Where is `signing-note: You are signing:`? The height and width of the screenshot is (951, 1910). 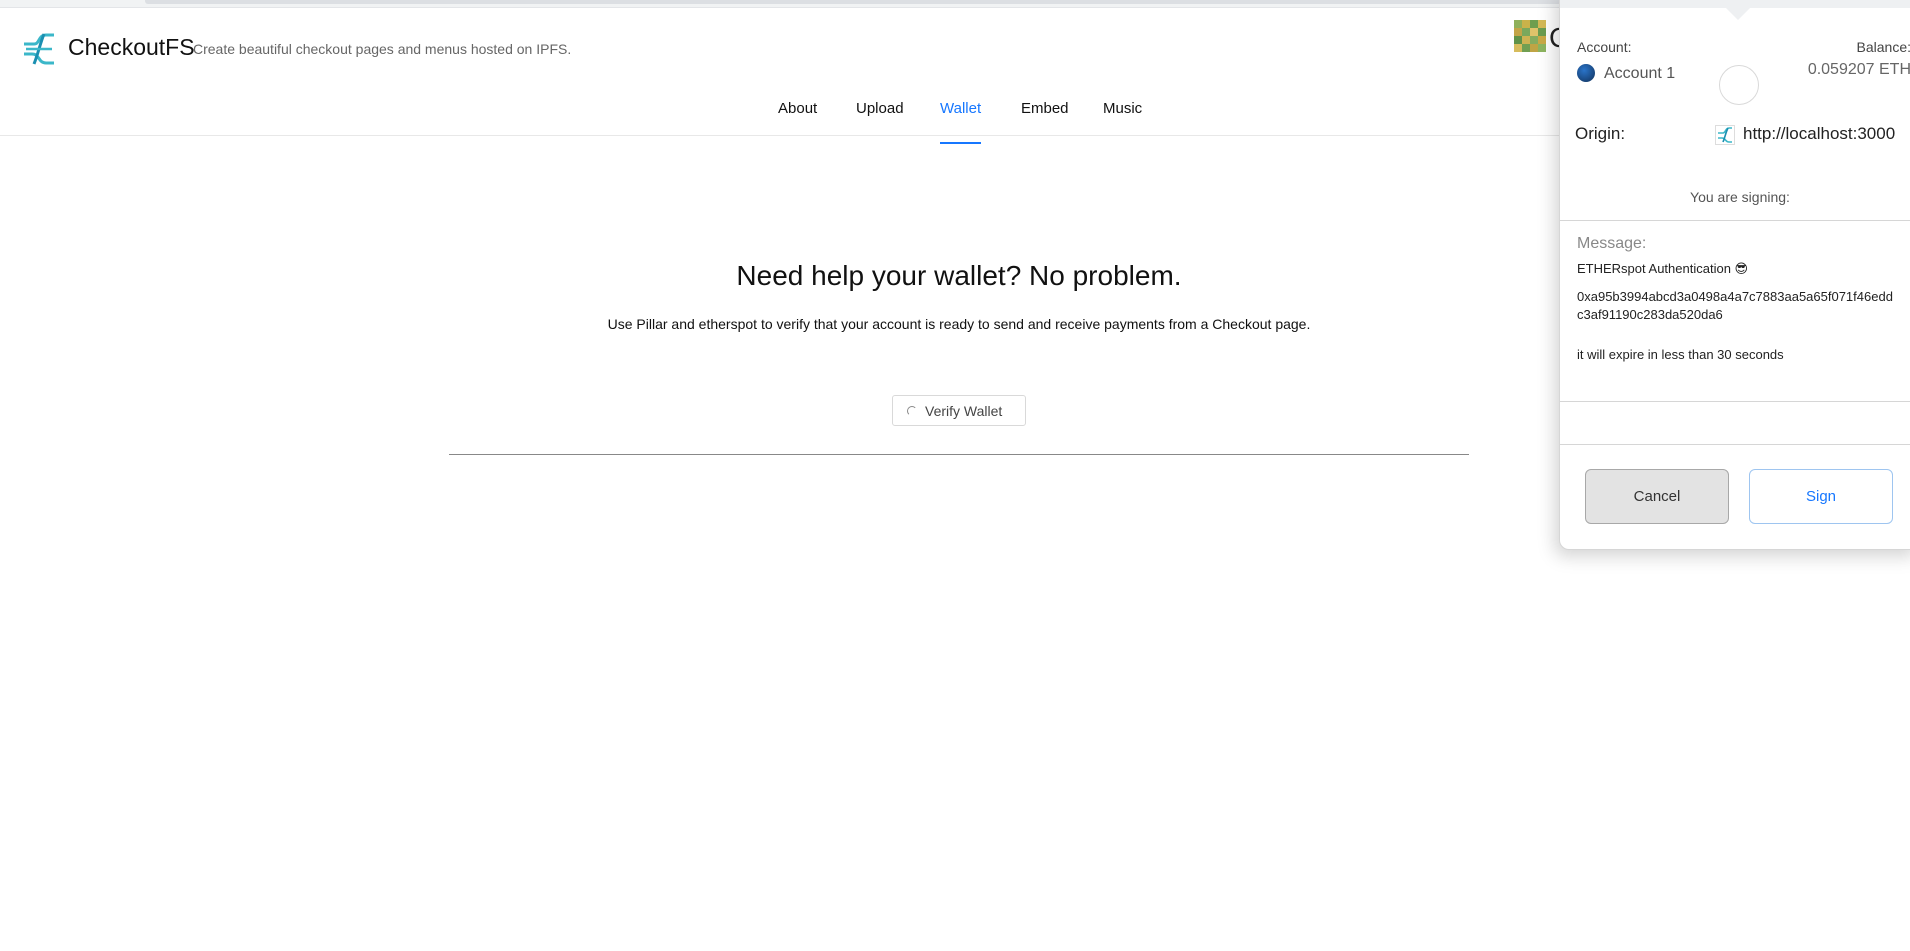
signing-note: You are signing: is located at coordinates (1740, 197).